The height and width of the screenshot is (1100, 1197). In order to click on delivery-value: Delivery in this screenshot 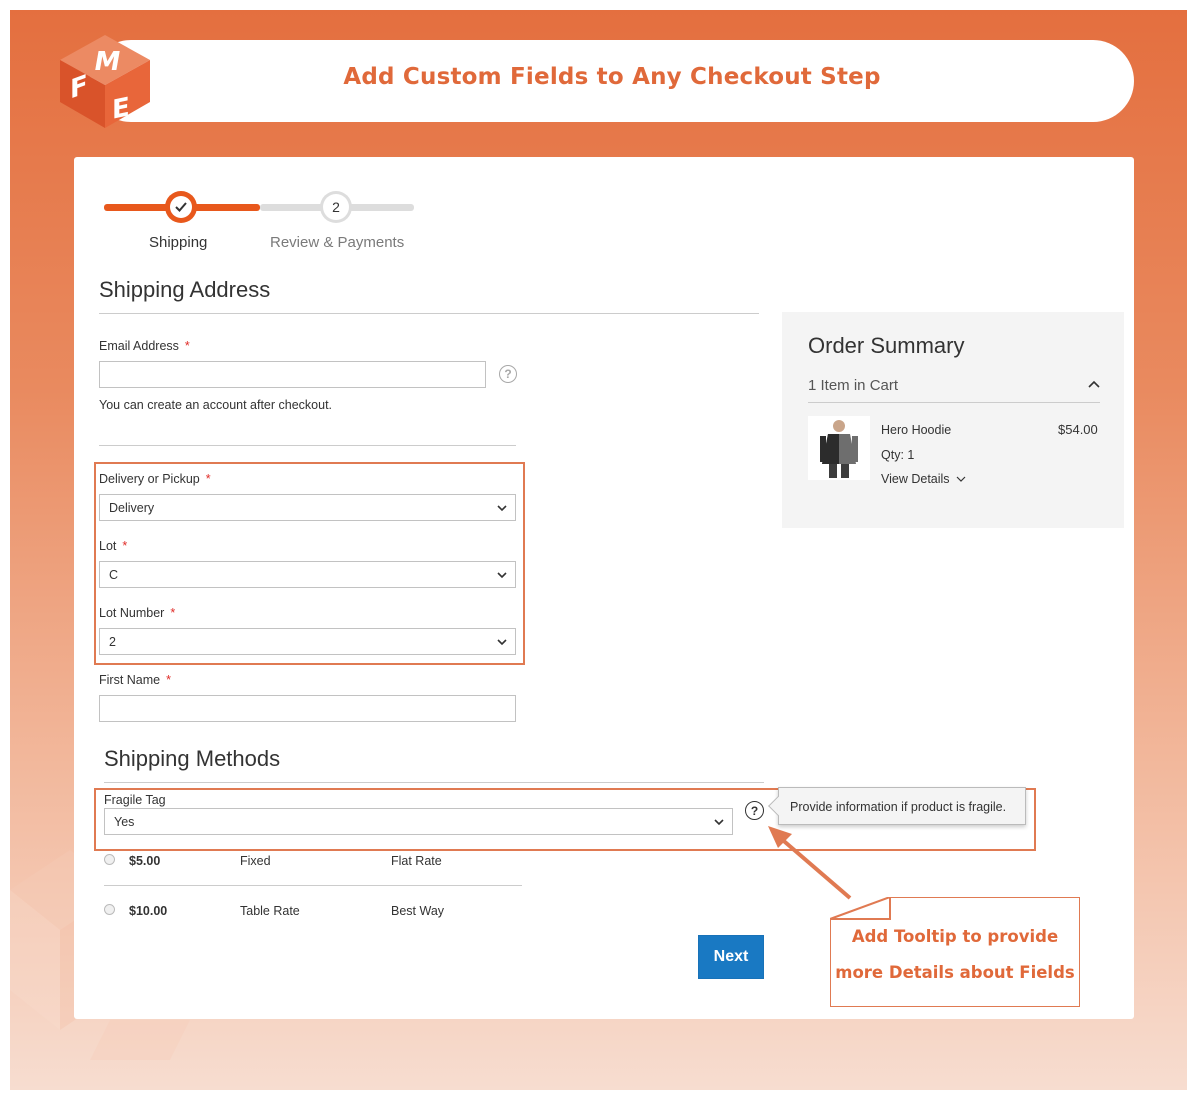, I will do `click(132, 508)`.